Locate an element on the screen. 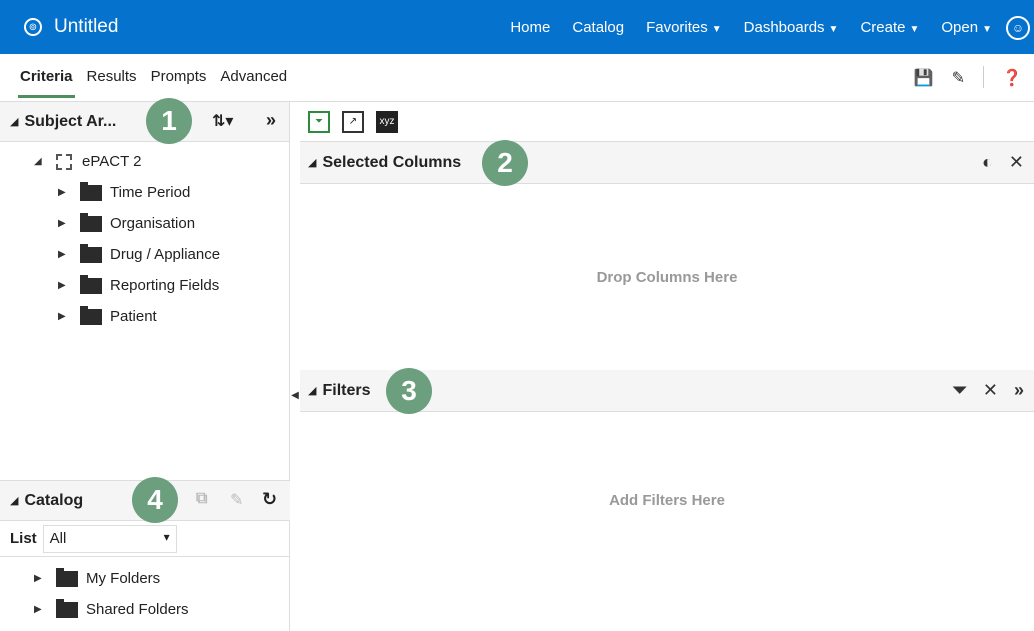 Image resolution: width=1034 pixels, height=631 pixels. nav-open: Open ▼ is located at coordinates (966, 27).